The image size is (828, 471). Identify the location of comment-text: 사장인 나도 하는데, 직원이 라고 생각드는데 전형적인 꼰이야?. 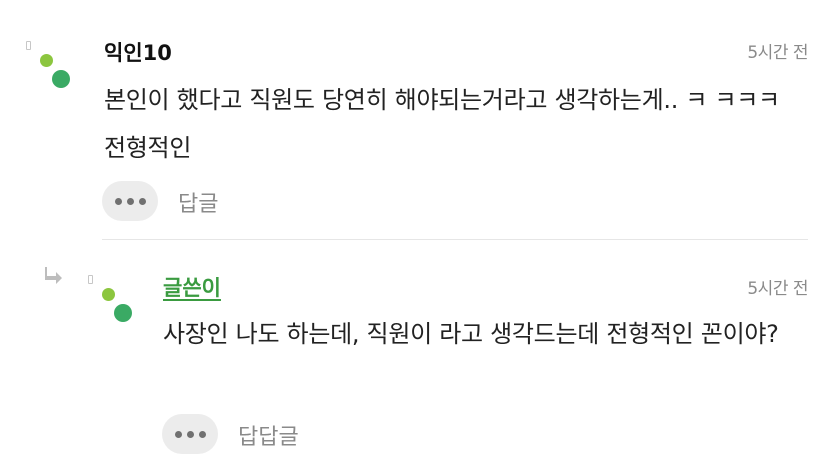
(471, 334).